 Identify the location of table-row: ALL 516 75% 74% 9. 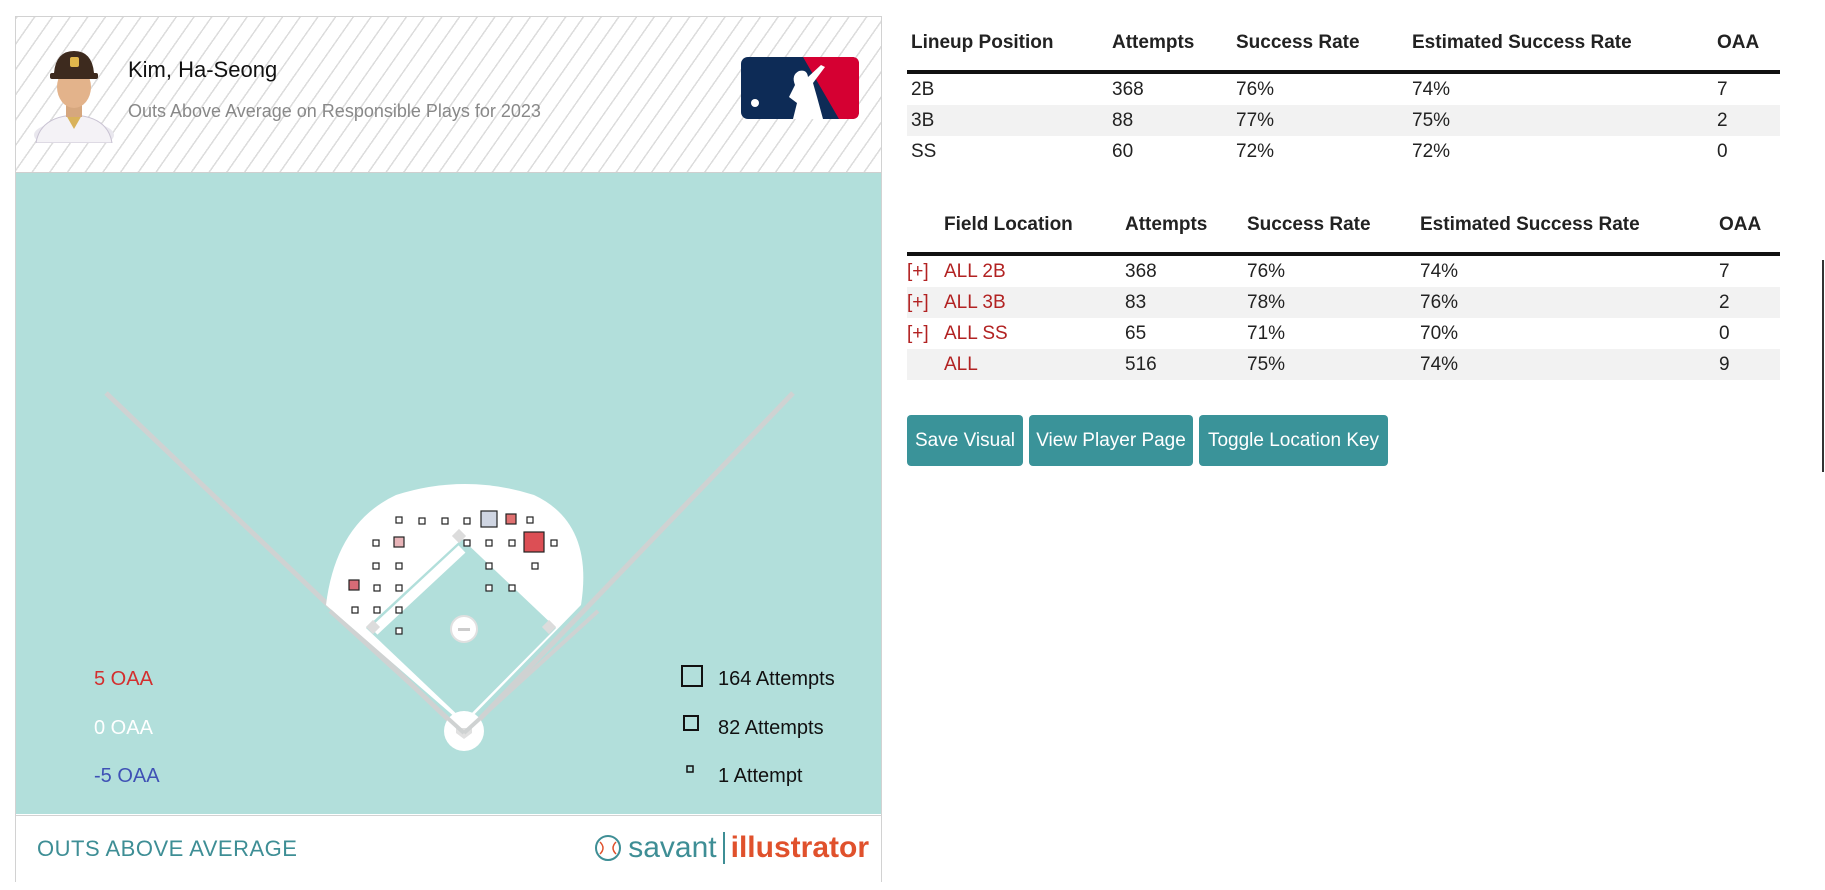
(1343, 364).